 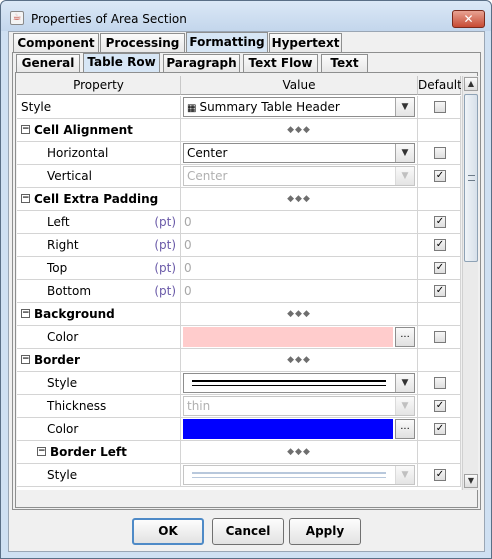 I want to click on ok-button: OK, so click(x=168, y=531).